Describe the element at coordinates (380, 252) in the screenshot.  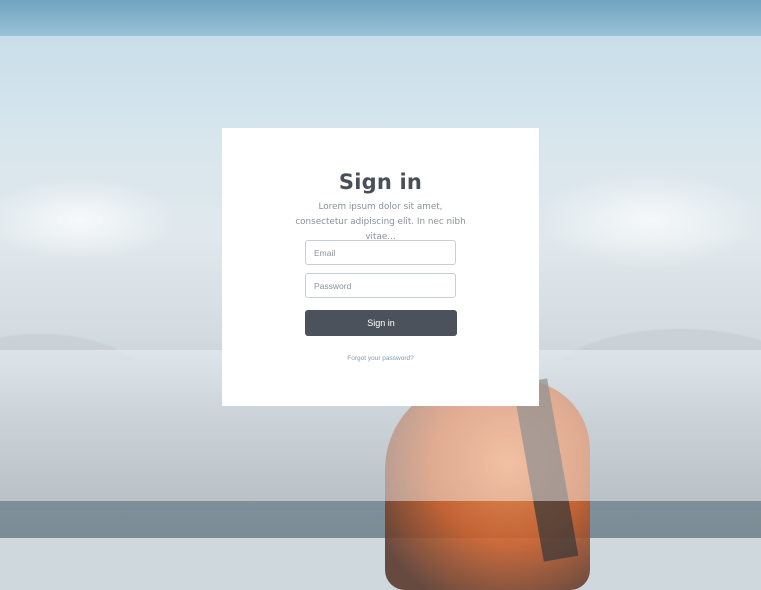
I see `email-field` at that location.